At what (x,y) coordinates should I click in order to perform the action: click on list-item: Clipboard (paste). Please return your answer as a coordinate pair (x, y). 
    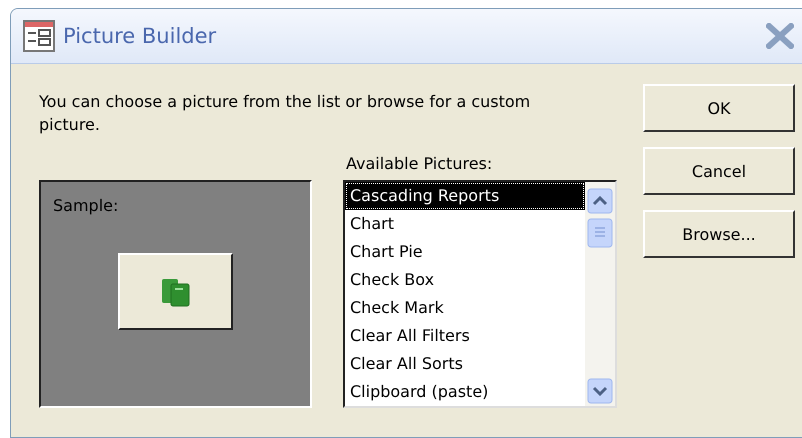
    Looking at the image, I should click on (465, 392).